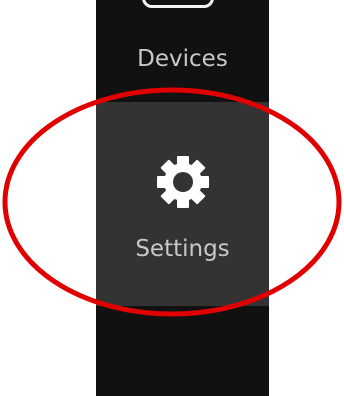 This screenshot has height=396, width=344. I want to click on gear-icon, so click(182, 182).